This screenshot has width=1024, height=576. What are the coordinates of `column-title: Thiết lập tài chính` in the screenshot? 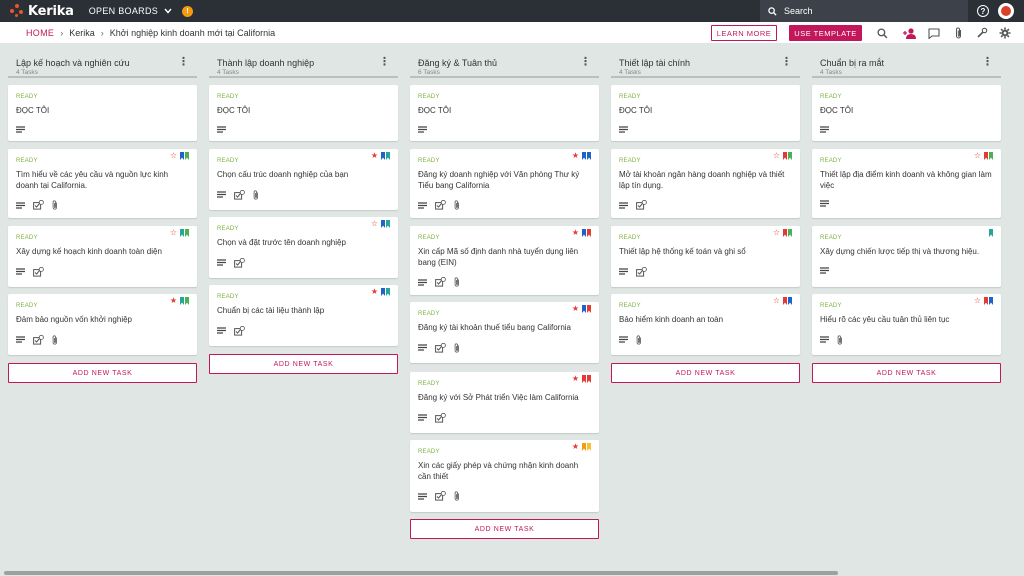 It's located at (654, 63).